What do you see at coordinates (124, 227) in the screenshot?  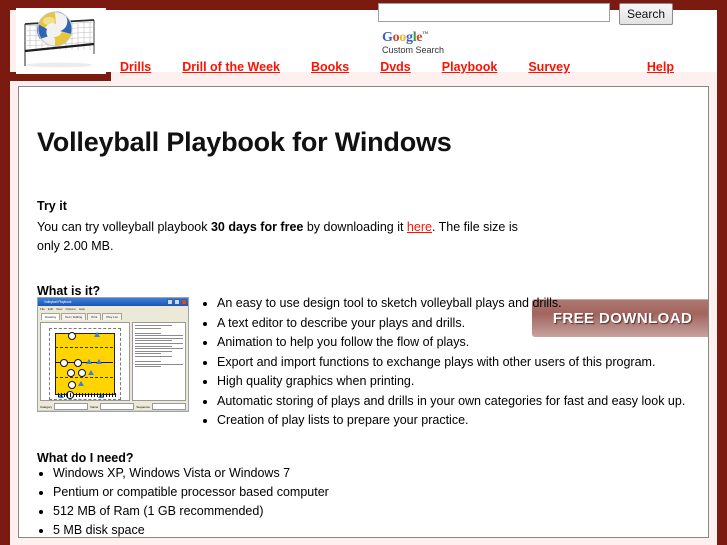 I see `try-text-part-1: You can try volleyball playbook` at bounding box center [124, 227].